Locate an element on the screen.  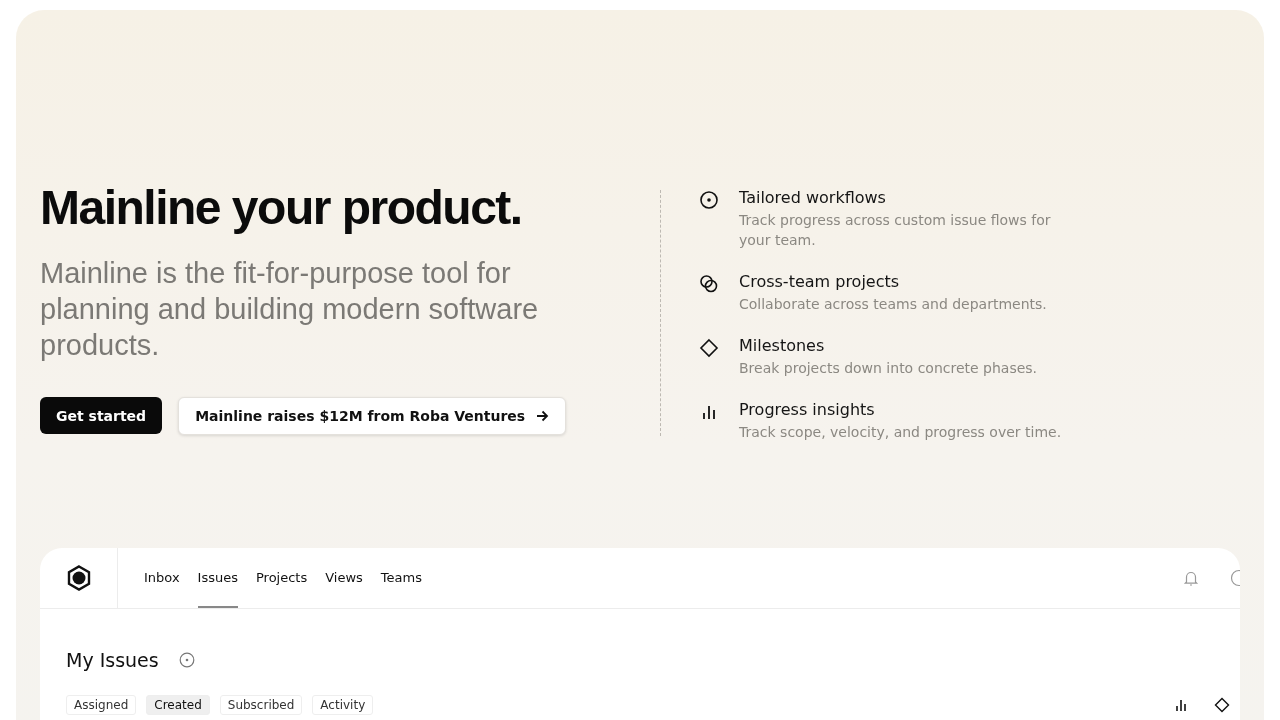
filter-tab: Assigned is located at coordinates (101, 705).